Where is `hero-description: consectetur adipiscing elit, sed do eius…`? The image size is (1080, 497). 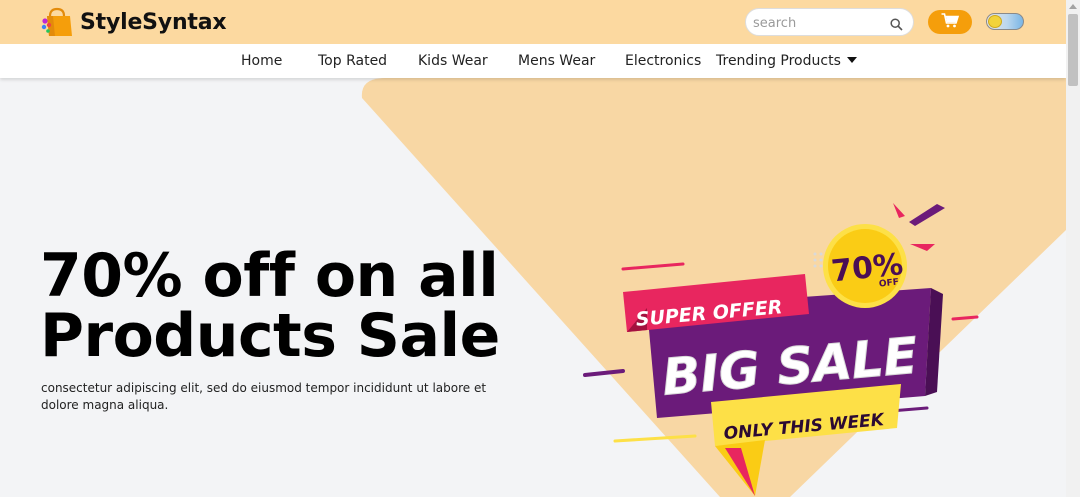 hero-description: consectetur adipiscing elit, sed do eius… is located at coordinates (264, 396).